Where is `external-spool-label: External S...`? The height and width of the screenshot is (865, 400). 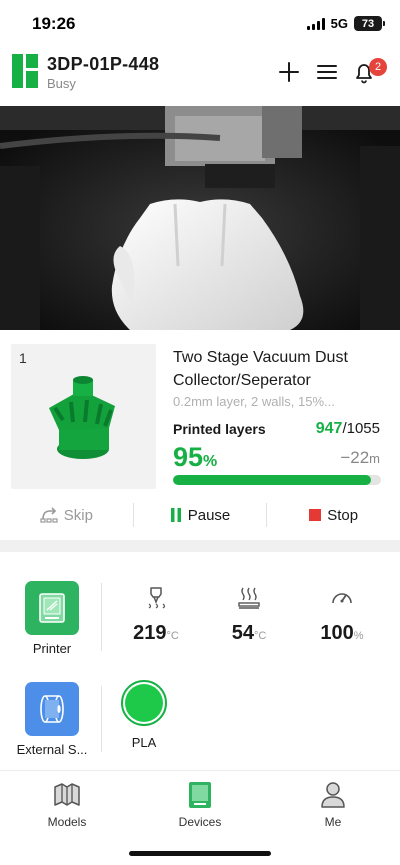
external-spool-label: External S... is located at coordinates (52, 749).